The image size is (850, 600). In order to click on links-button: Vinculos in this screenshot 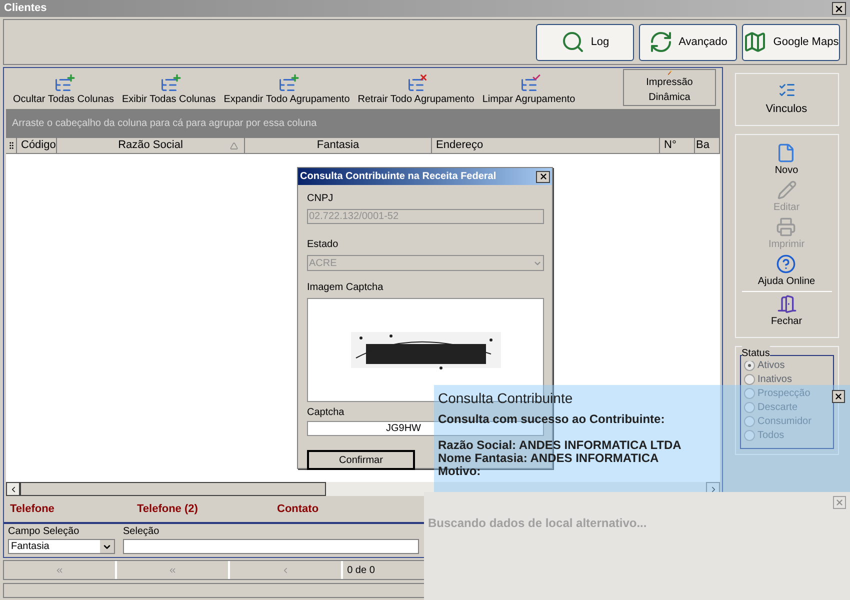, I will do `click(786, 99)`.